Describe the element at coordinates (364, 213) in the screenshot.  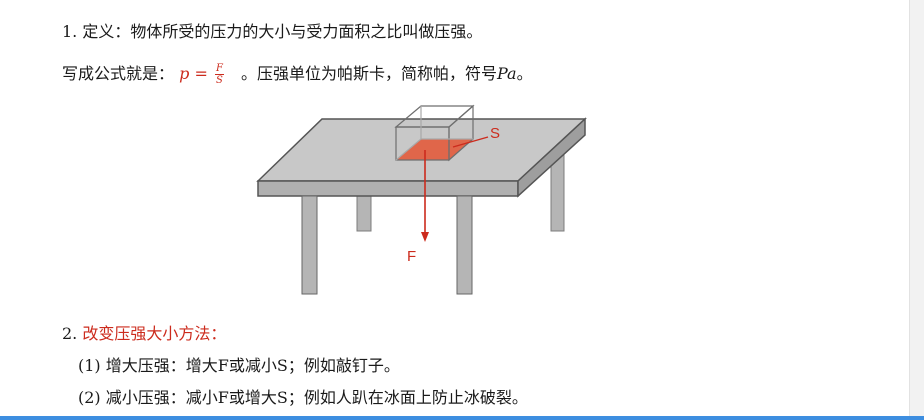
I see `table-leg-back-left` at that location.